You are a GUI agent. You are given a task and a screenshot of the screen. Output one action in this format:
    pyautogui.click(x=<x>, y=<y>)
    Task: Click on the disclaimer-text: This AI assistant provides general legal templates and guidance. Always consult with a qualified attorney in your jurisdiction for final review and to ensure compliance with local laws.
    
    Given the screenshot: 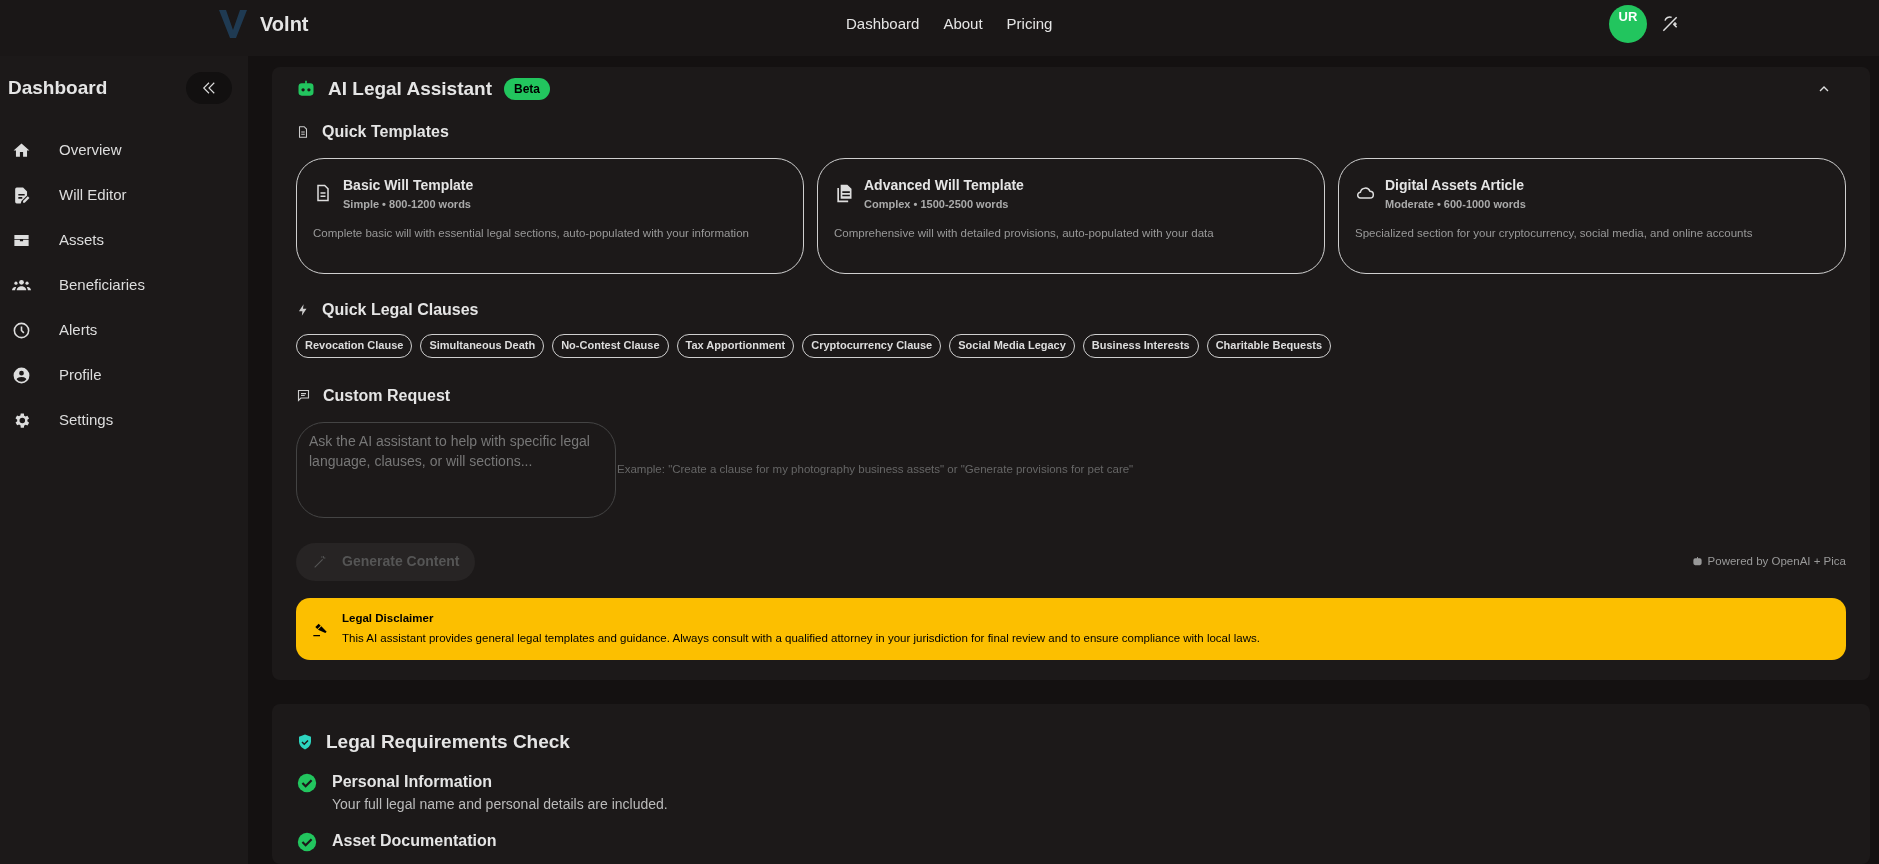 What is the action you would take?
    pyautogui.click(x=801, y=638)
    